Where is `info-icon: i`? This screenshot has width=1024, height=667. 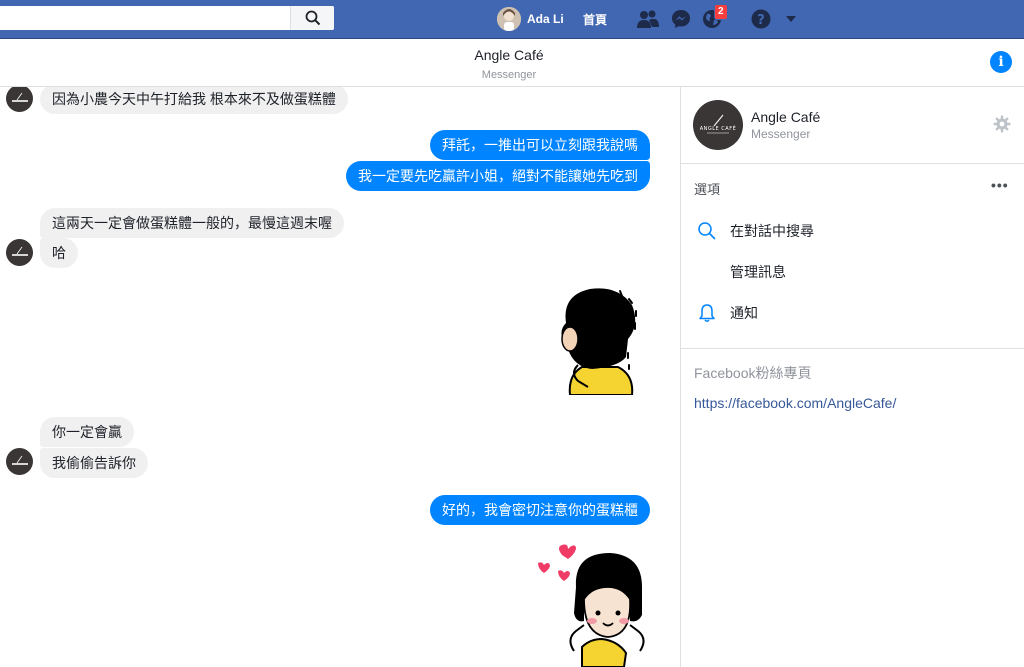
info-icon: i is located at coordinates (1001, 62).